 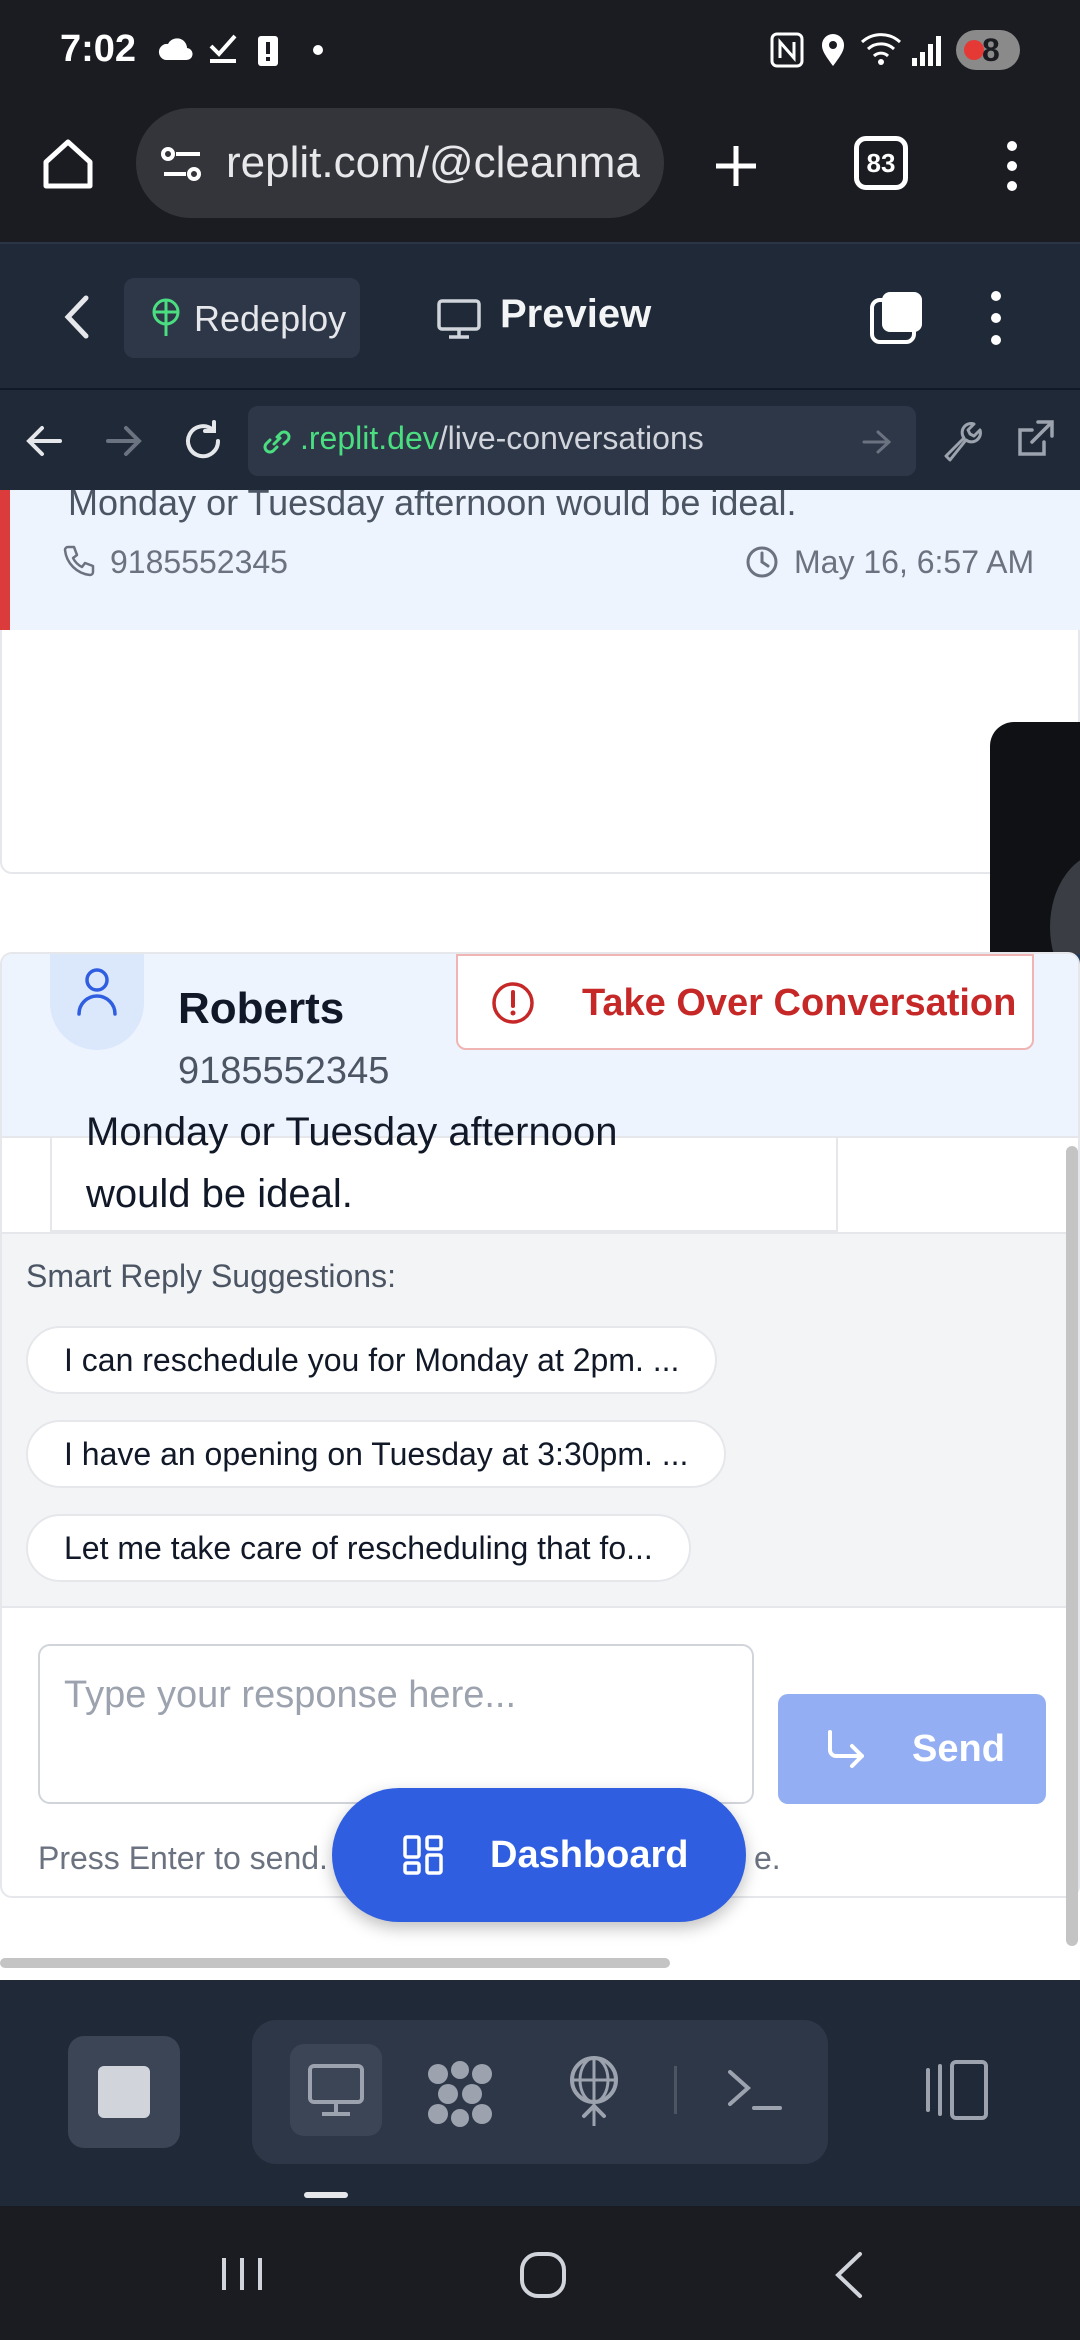 What do you see at coordinates (203, 441) in the screenshot?
I see `reload-icon` at bounding box center [203, 441].